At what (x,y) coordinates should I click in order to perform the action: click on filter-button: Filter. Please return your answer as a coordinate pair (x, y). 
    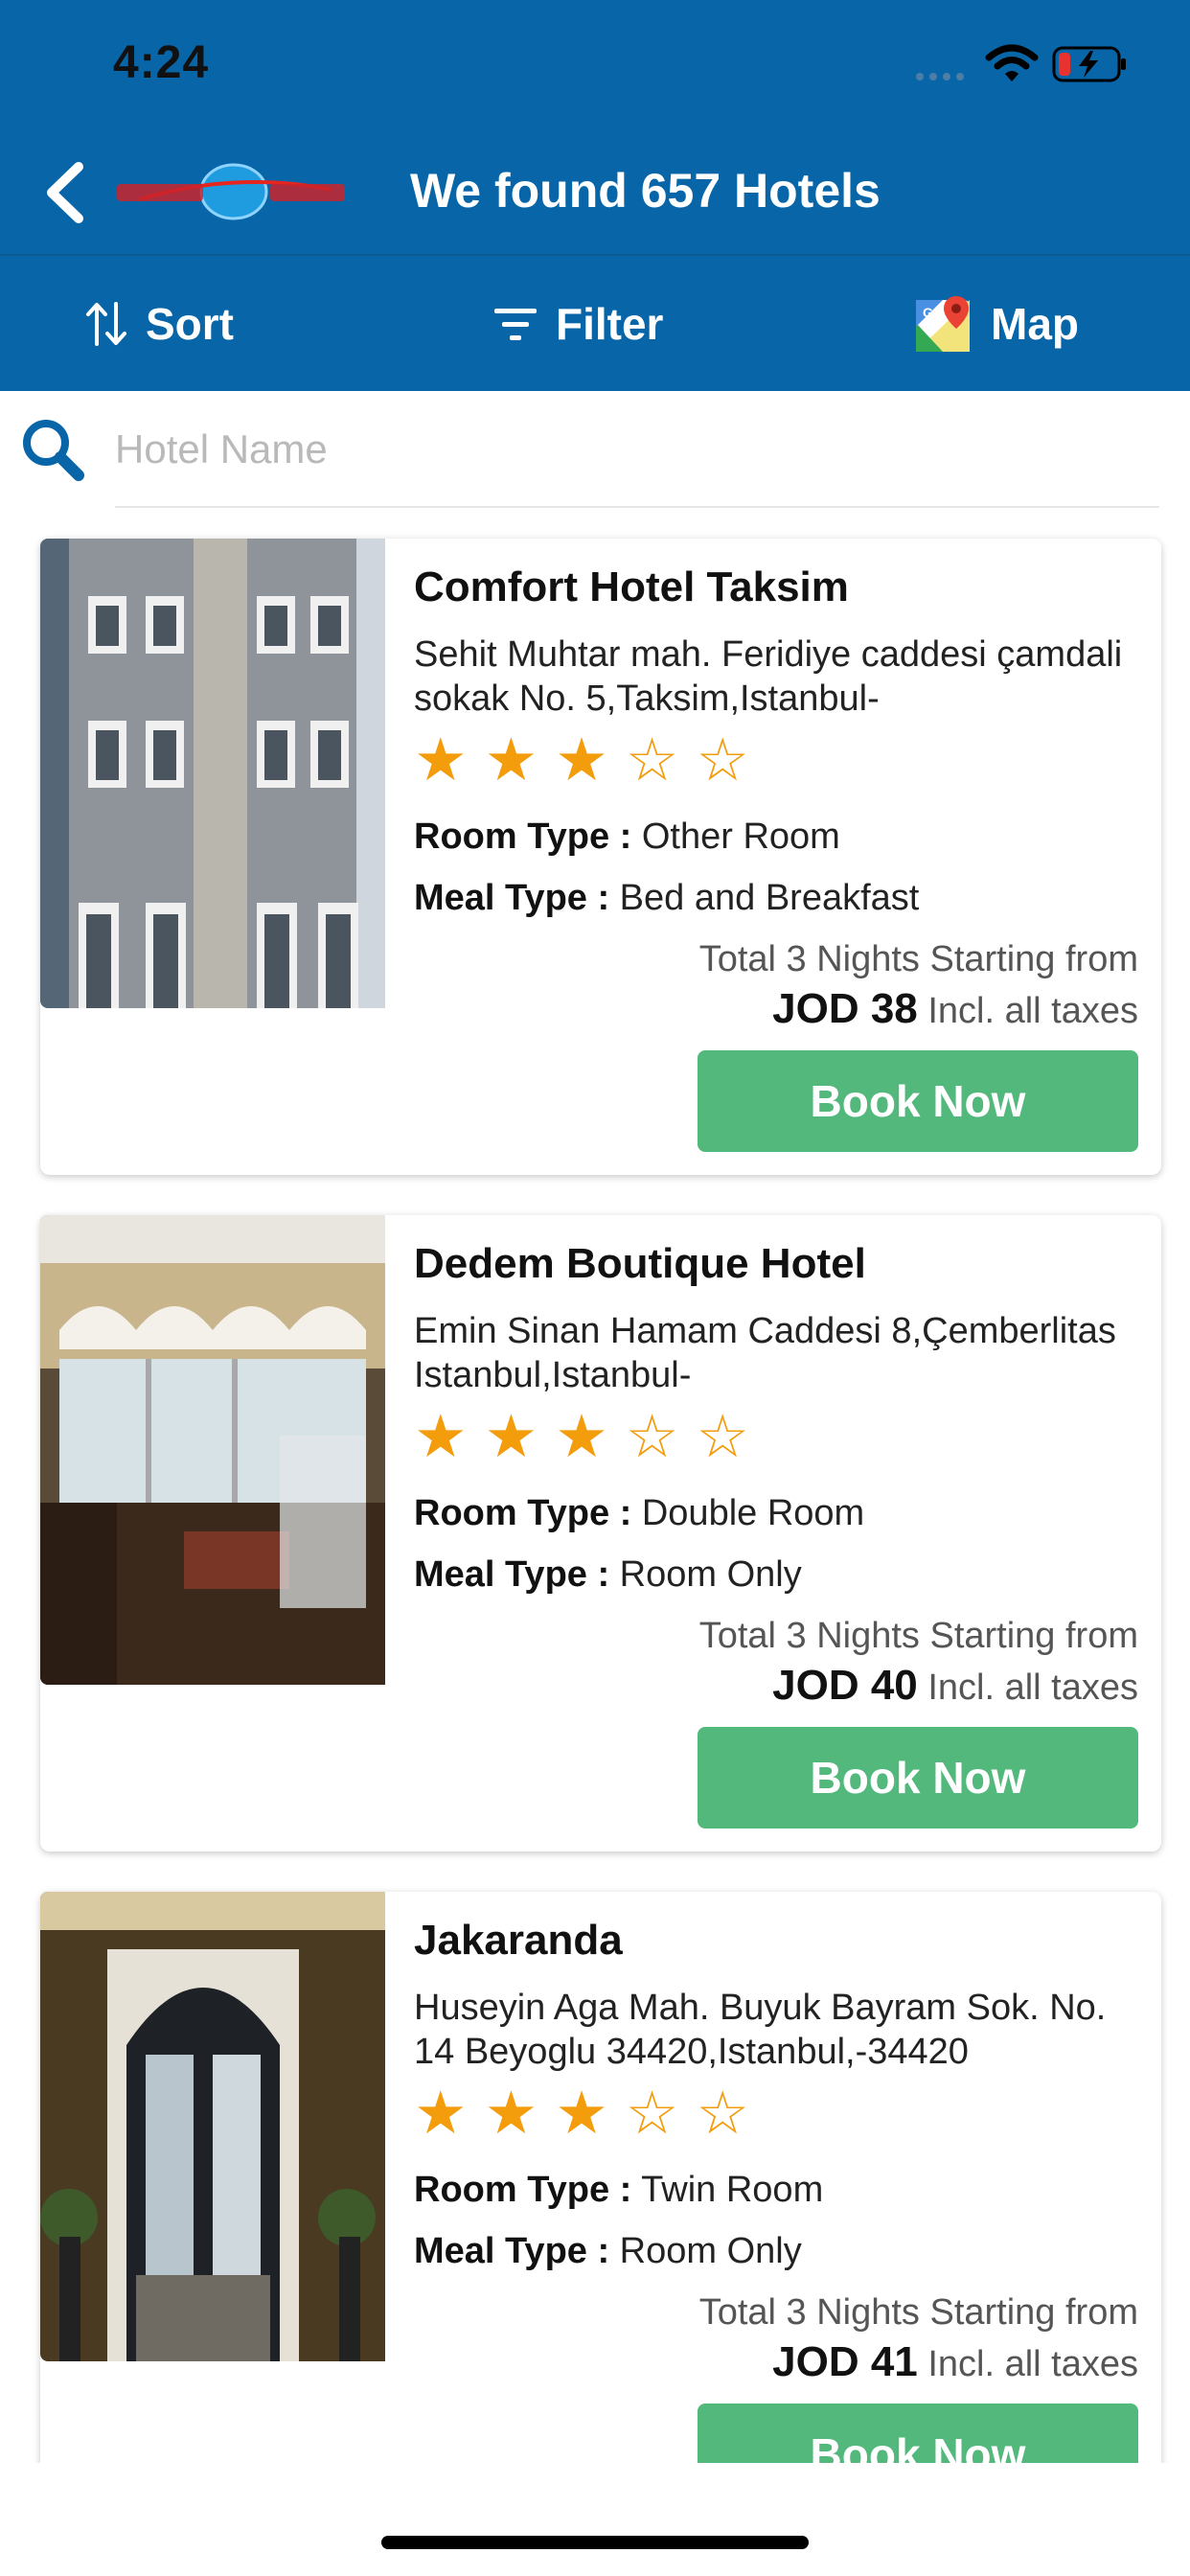
    Looking at the image, I should click on (577, 324).